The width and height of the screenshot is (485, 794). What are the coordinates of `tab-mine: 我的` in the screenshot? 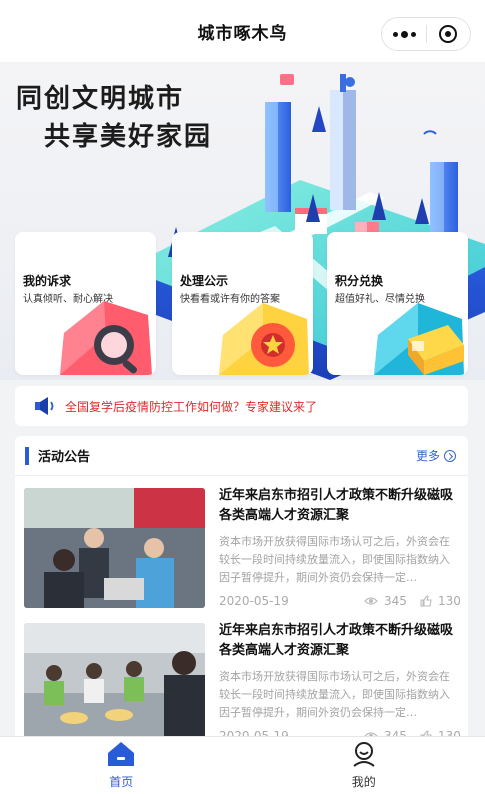 It's located at (364, 765).